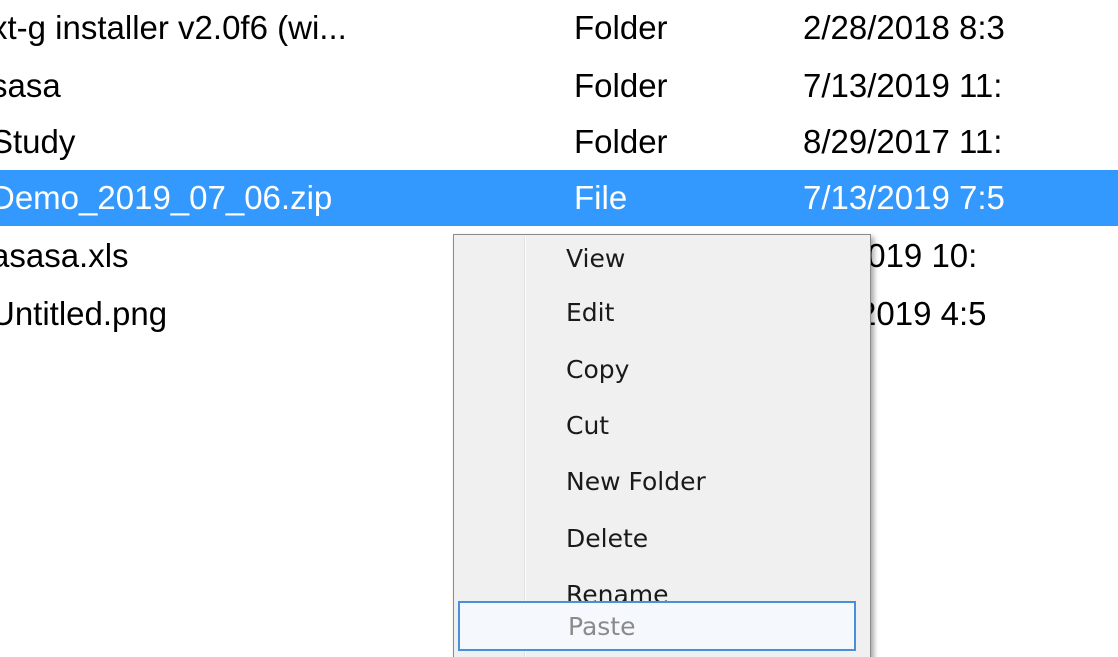 This screenshot has width=1118, height=657. Describe the element at coordinates (30, 85) in the screenshot. I see `file-name: sasa` at that location.